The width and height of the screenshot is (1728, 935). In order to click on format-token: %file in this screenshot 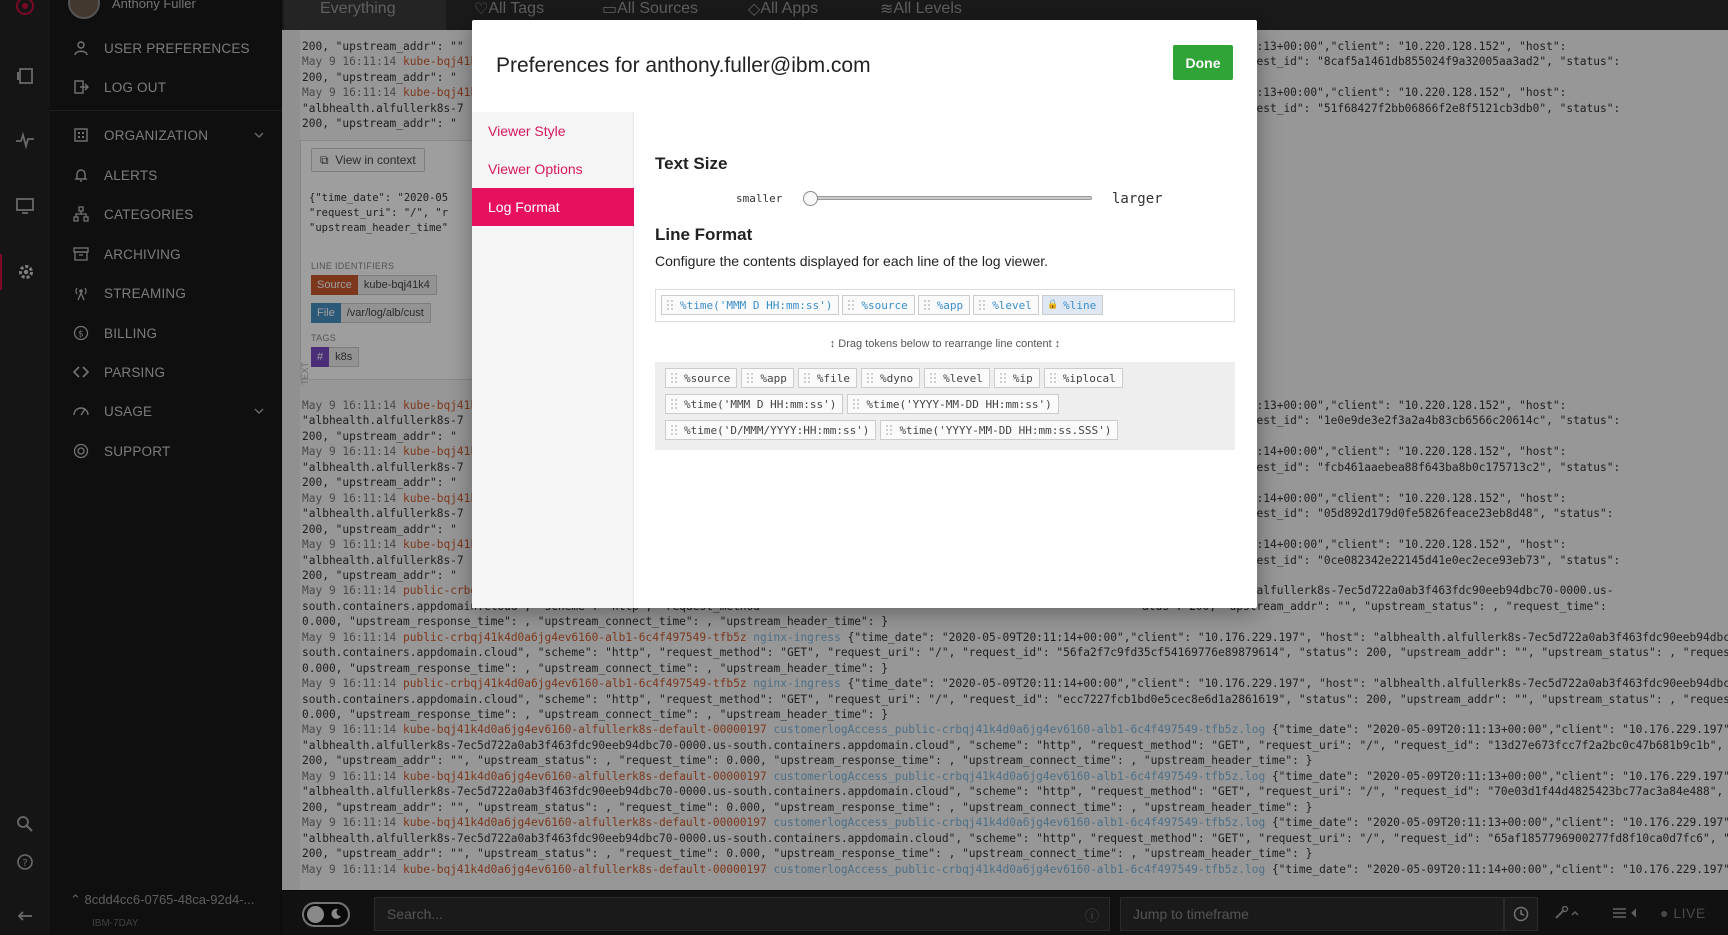, I will do `click(827, 378)`.